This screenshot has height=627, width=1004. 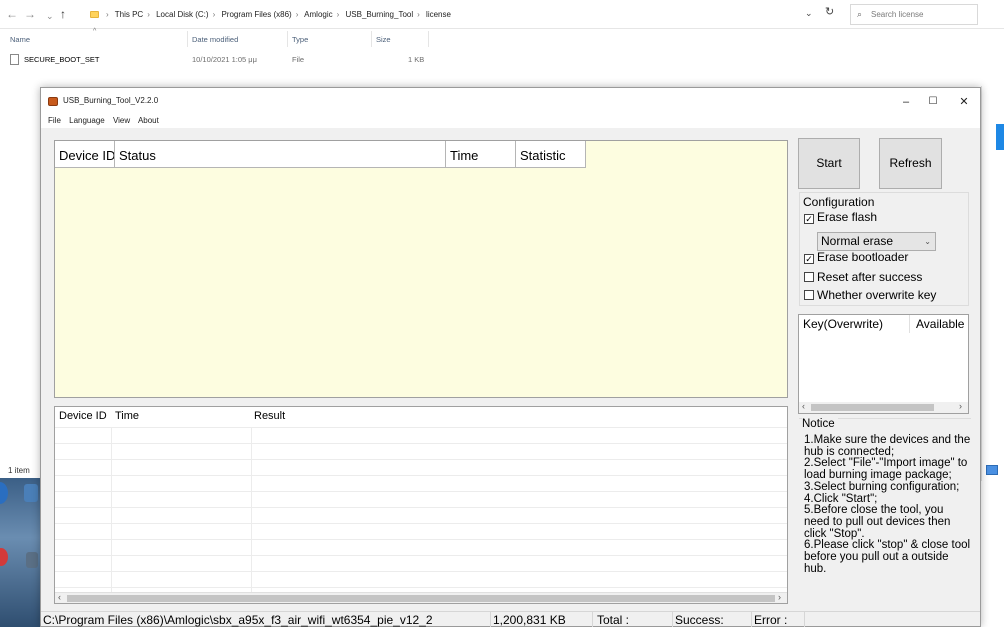 I want to click on column-header-type: Type, so click(x=300, y=39).